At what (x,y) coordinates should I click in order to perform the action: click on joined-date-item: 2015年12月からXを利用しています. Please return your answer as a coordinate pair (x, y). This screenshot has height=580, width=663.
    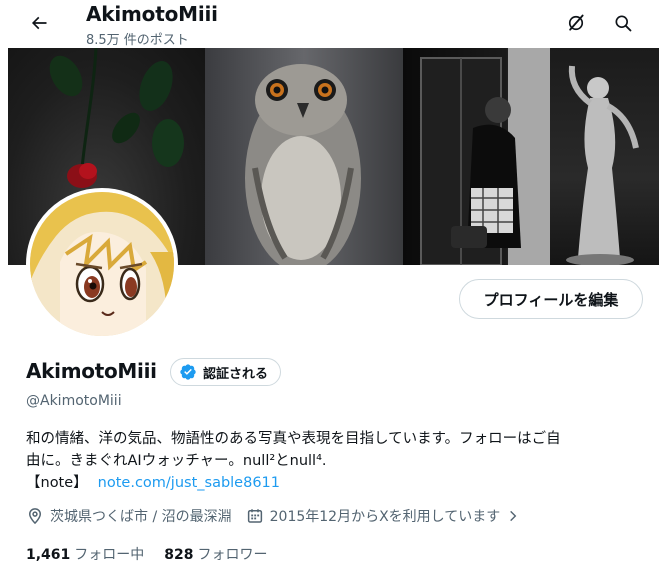
    Looking at the image, I should click on (383, 516).